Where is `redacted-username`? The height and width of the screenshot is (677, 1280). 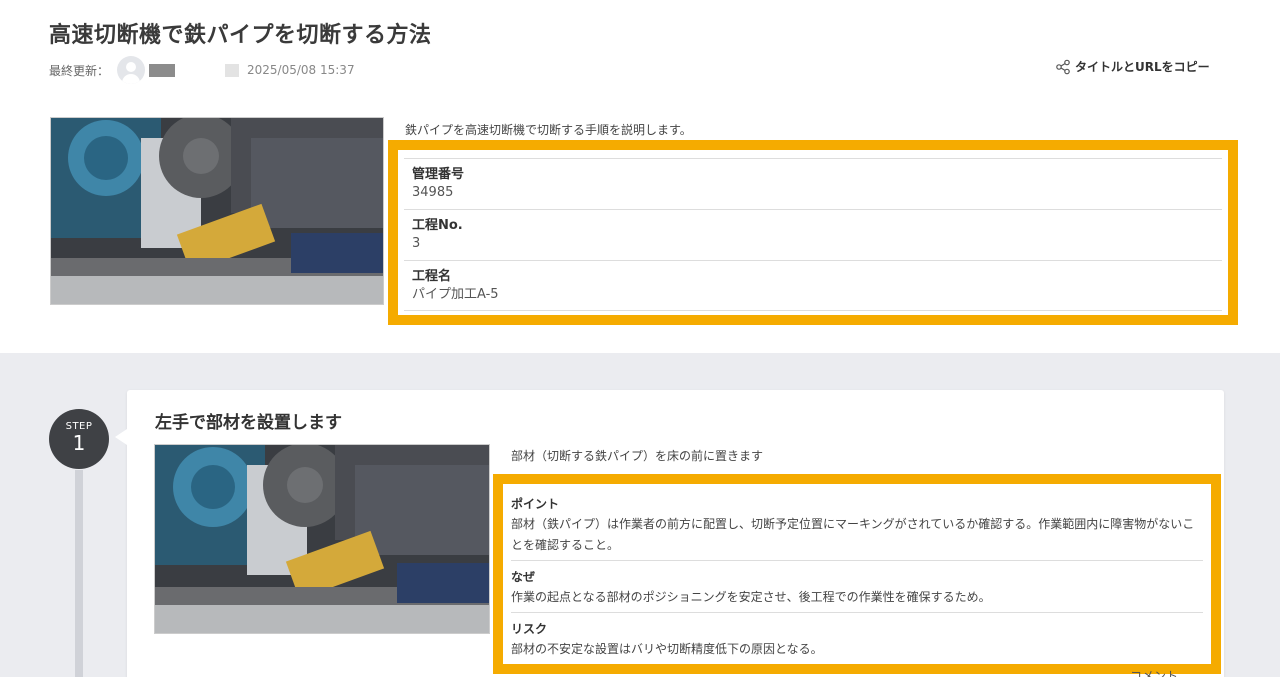
redacted-username is located at coordinates (162, 70).